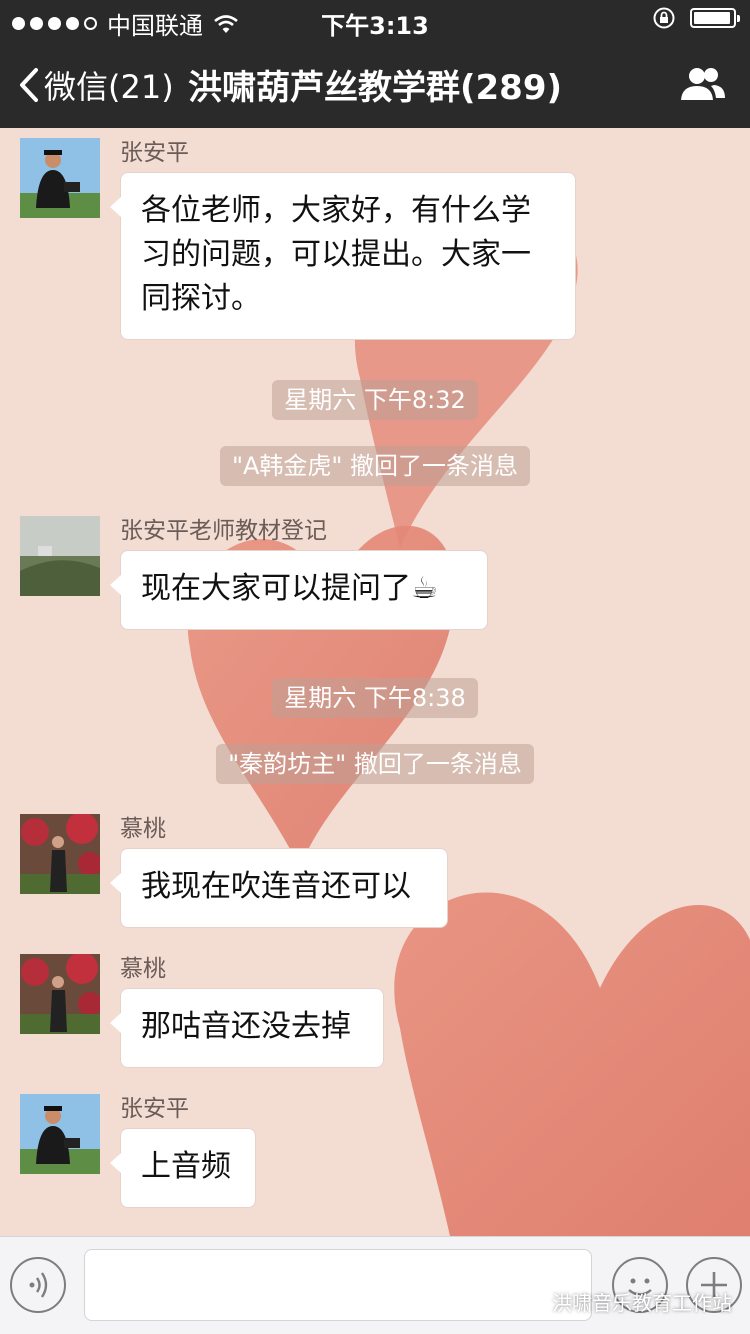  Describe the element at coordinates (299, 590) in the screenshot. I see `message-bubble: 现在大家可以提问了☕` at that location.